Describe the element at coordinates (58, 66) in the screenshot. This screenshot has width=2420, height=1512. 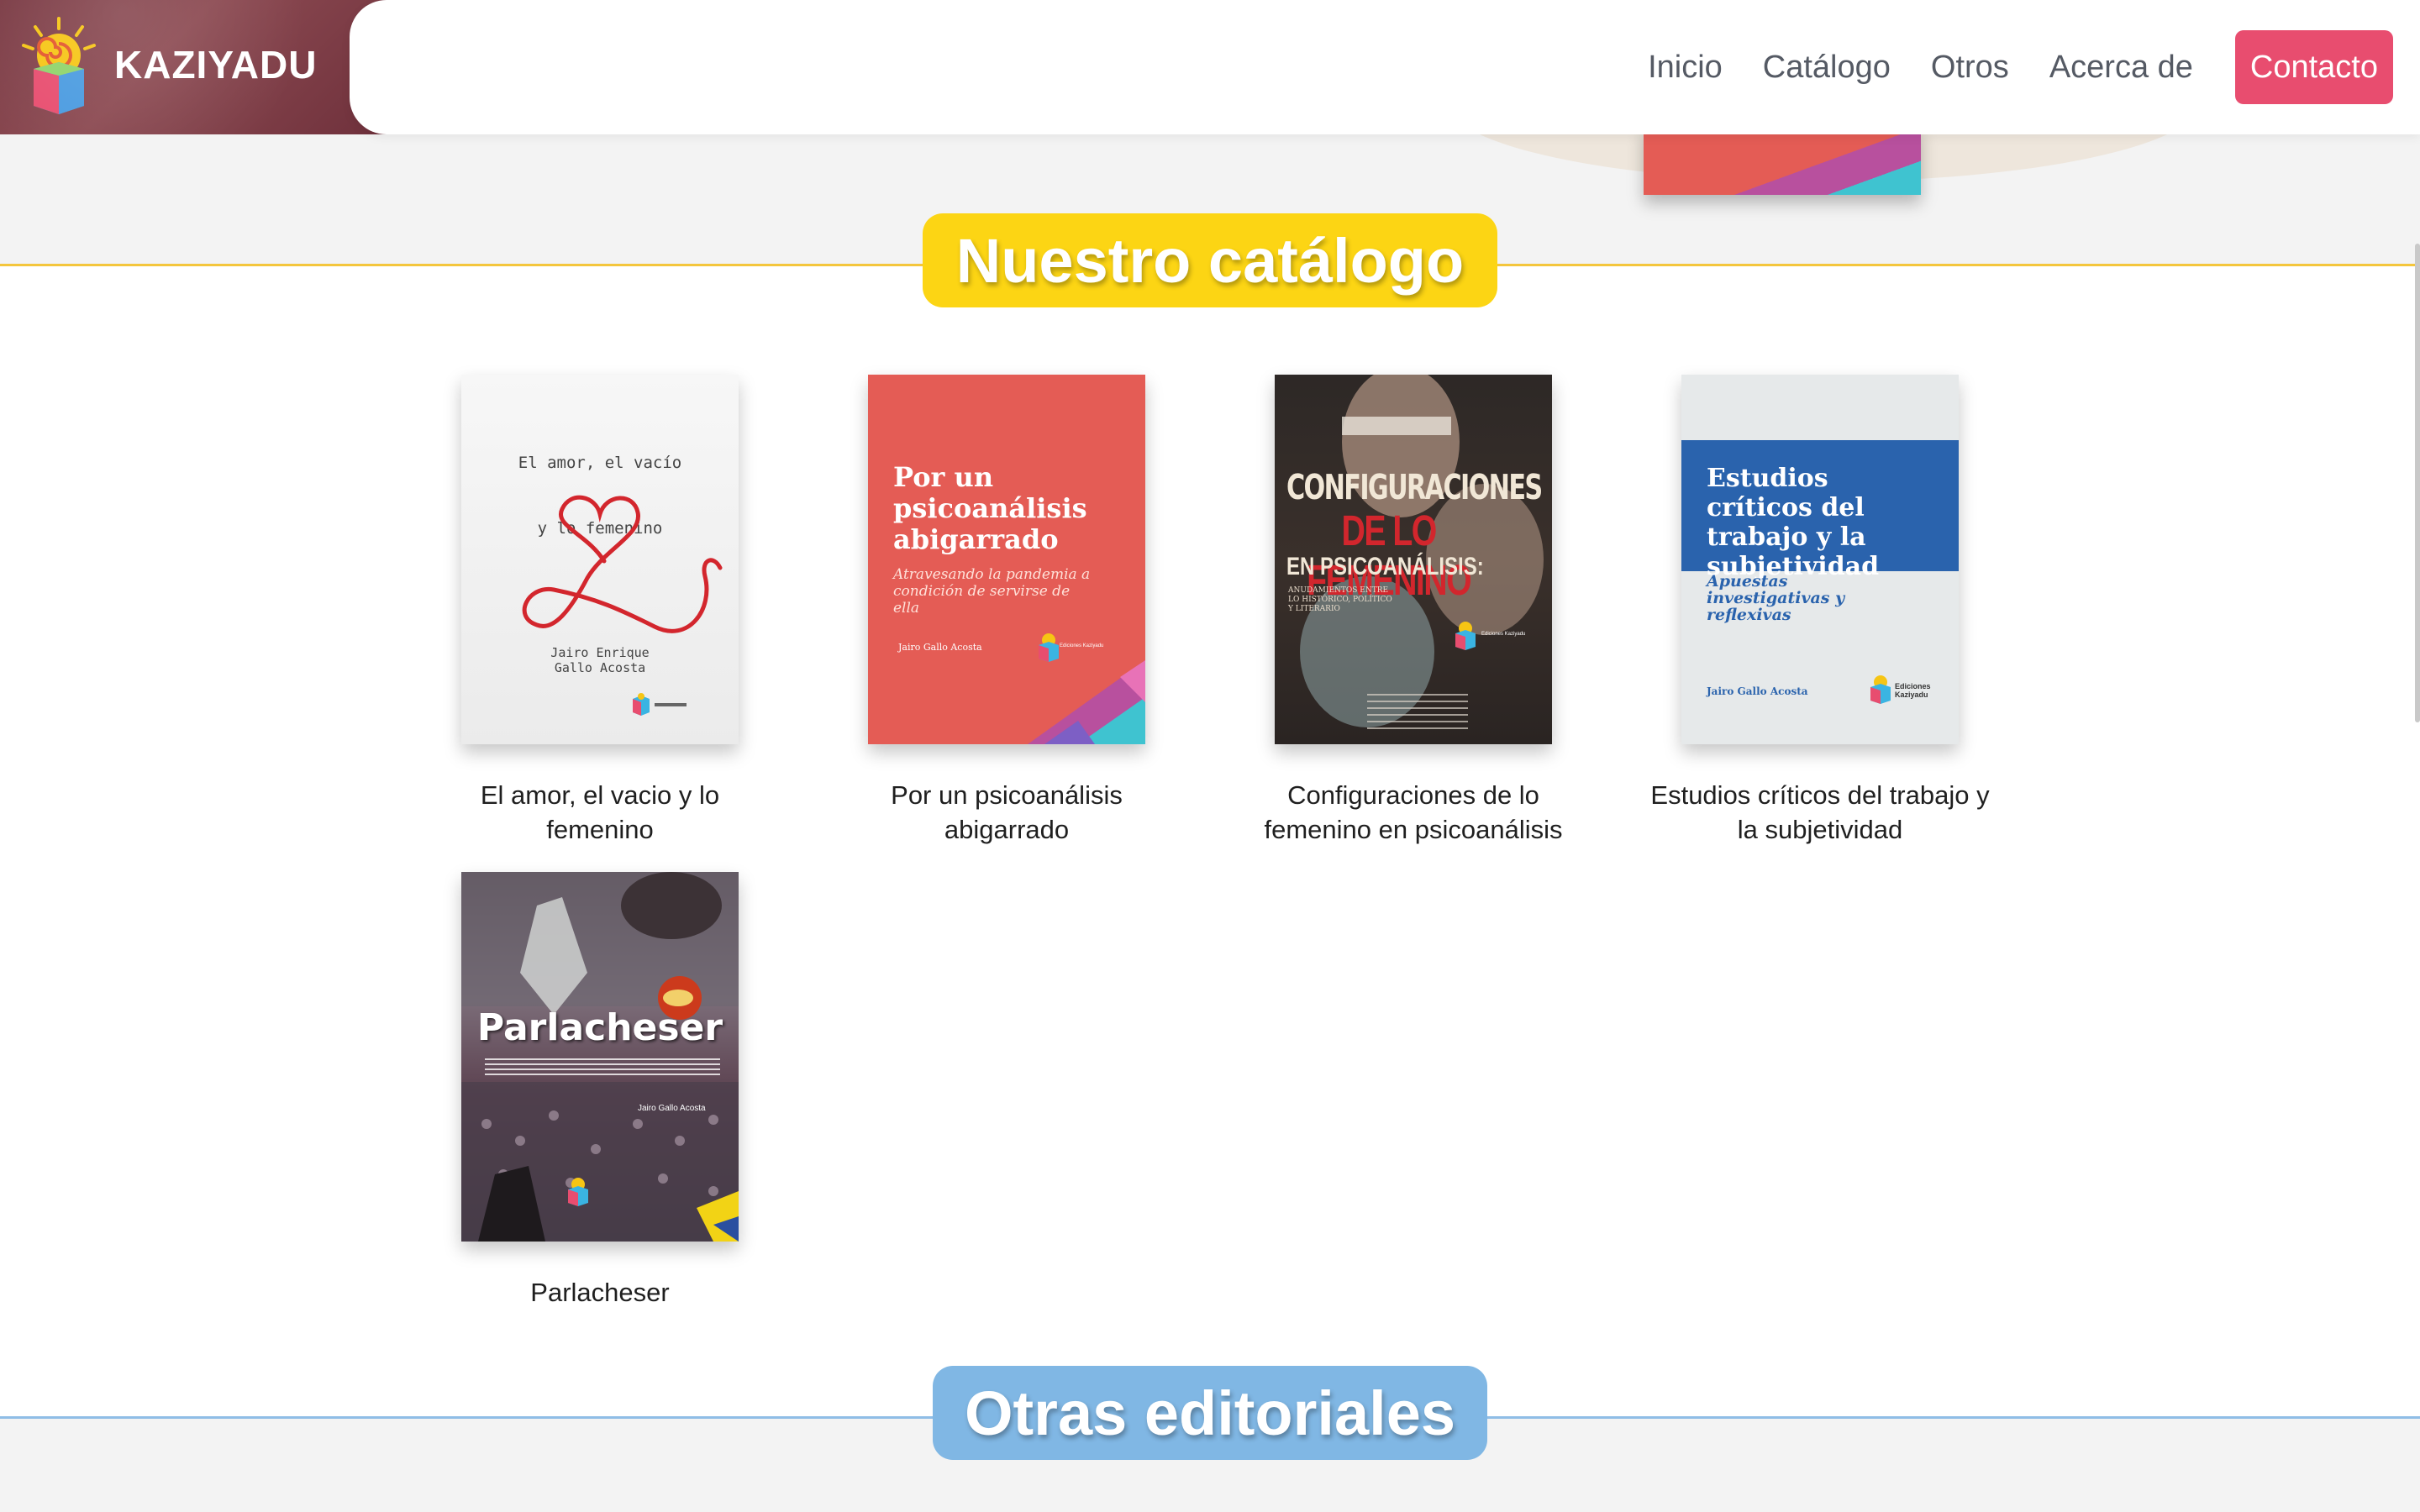
I see `kaziyadu-logo-icon` at that location.